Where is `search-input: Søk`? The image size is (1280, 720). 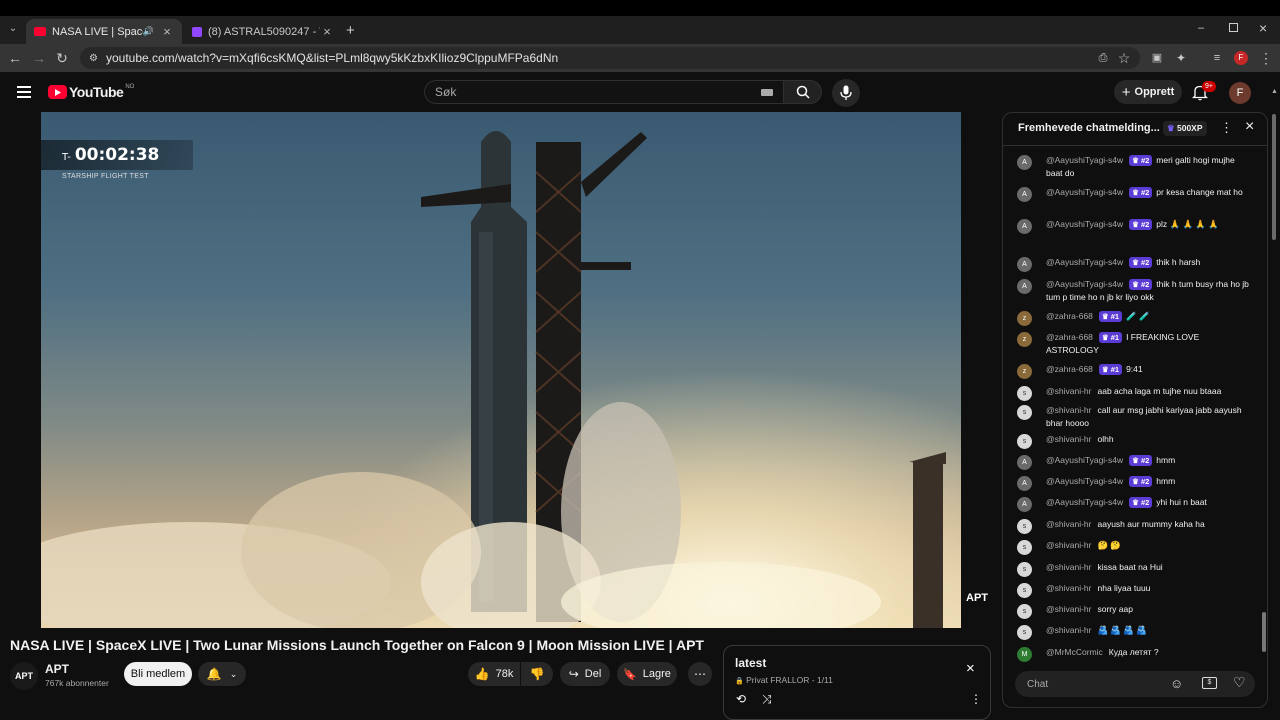
search-input: Søk is located at coordinates (604, 92).